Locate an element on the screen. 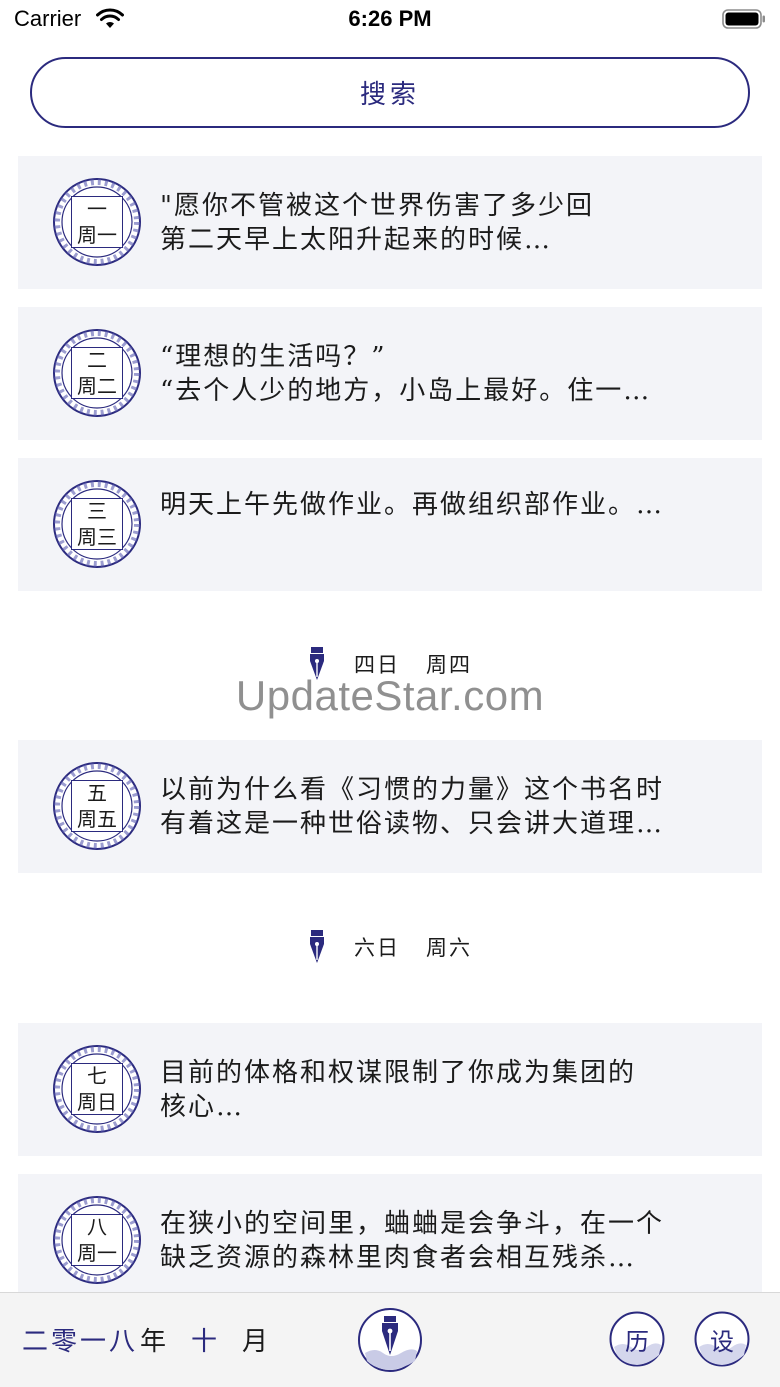 Image resolution: width=780 pixels, height=1387 pixels. separator-weekday: 周六 is located at coordinates (449, 948).